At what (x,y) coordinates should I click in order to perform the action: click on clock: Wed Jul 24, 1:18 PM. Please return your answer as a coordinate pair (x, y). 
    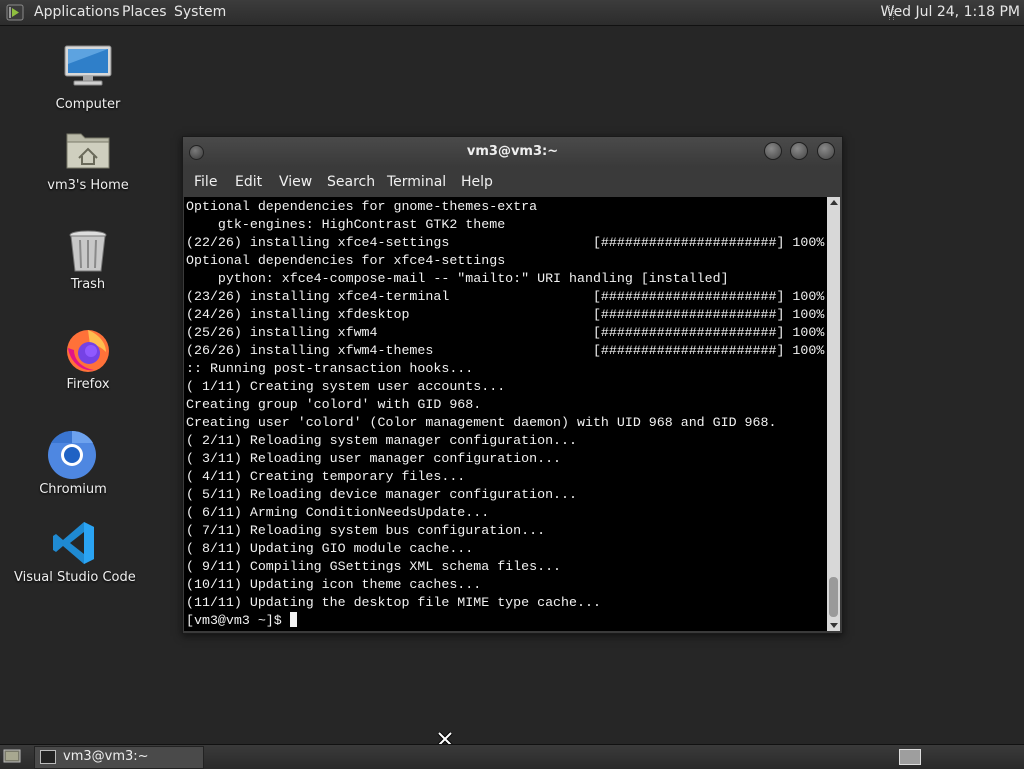
    Looking at the image, I should click on (950, 12).